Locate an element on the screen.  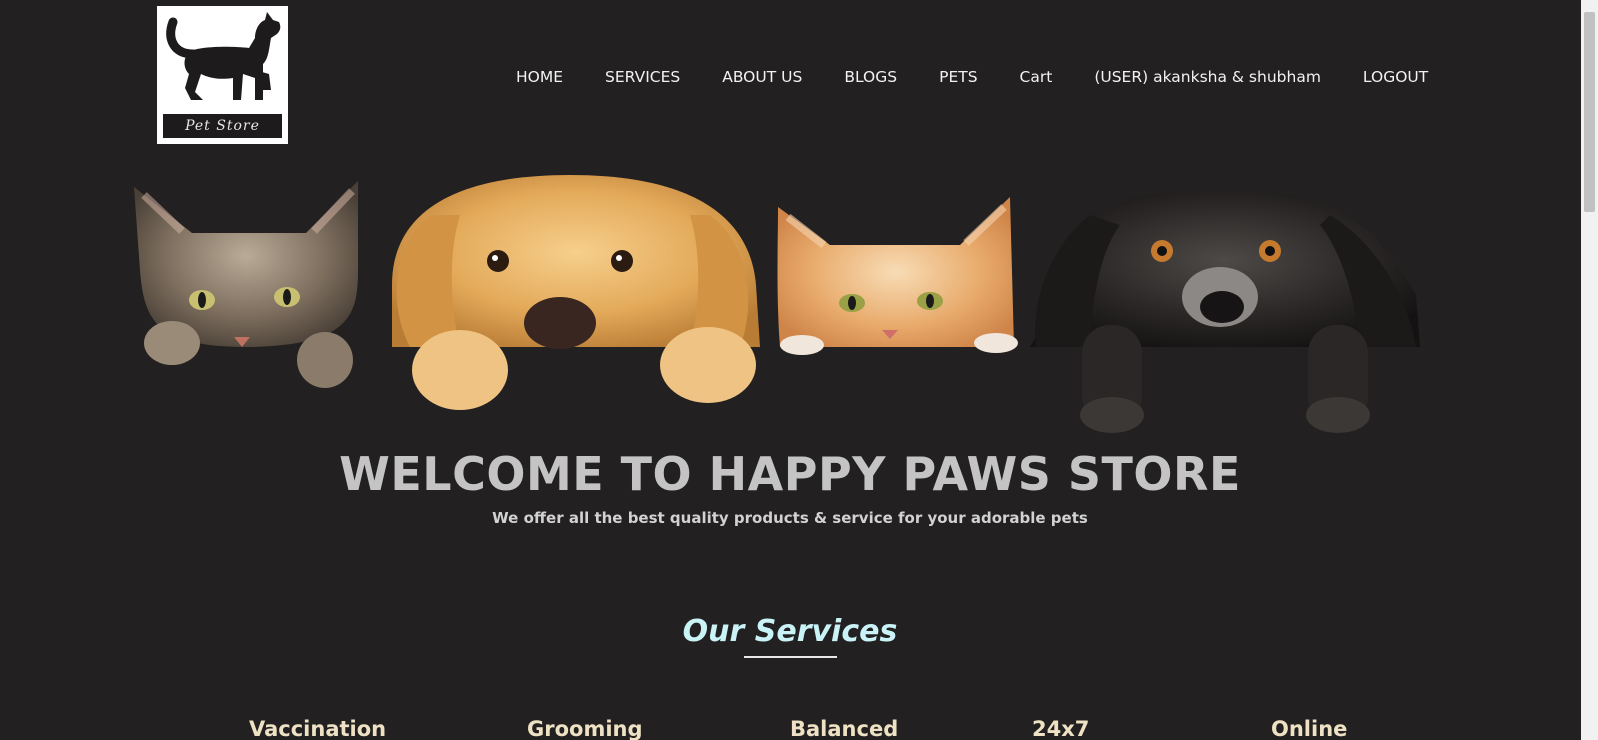
logo-text: Pet Store is located at coordinates (222, 126).